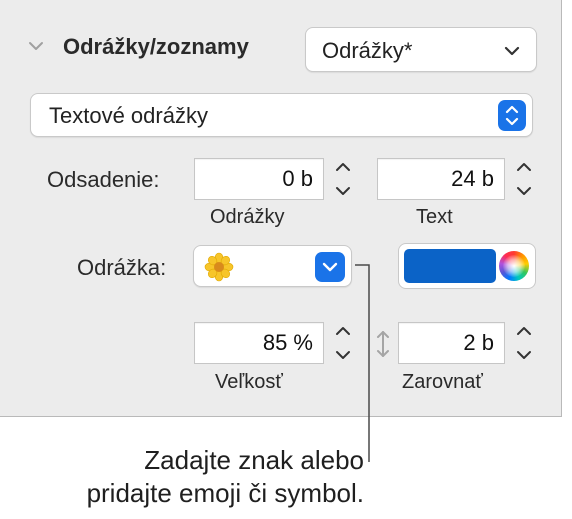  What do you see at coordinates (524, 179) in the screenshot?
I see `text-indent-stepper` at bounding box center [524, 179].